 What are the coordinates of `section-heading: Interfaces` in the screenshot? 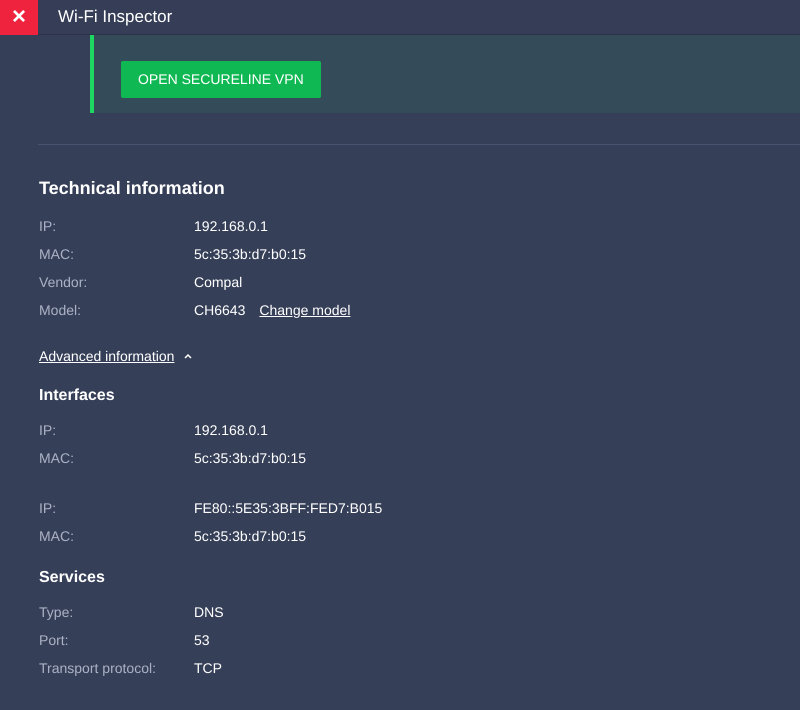 It's located at (77, 396).